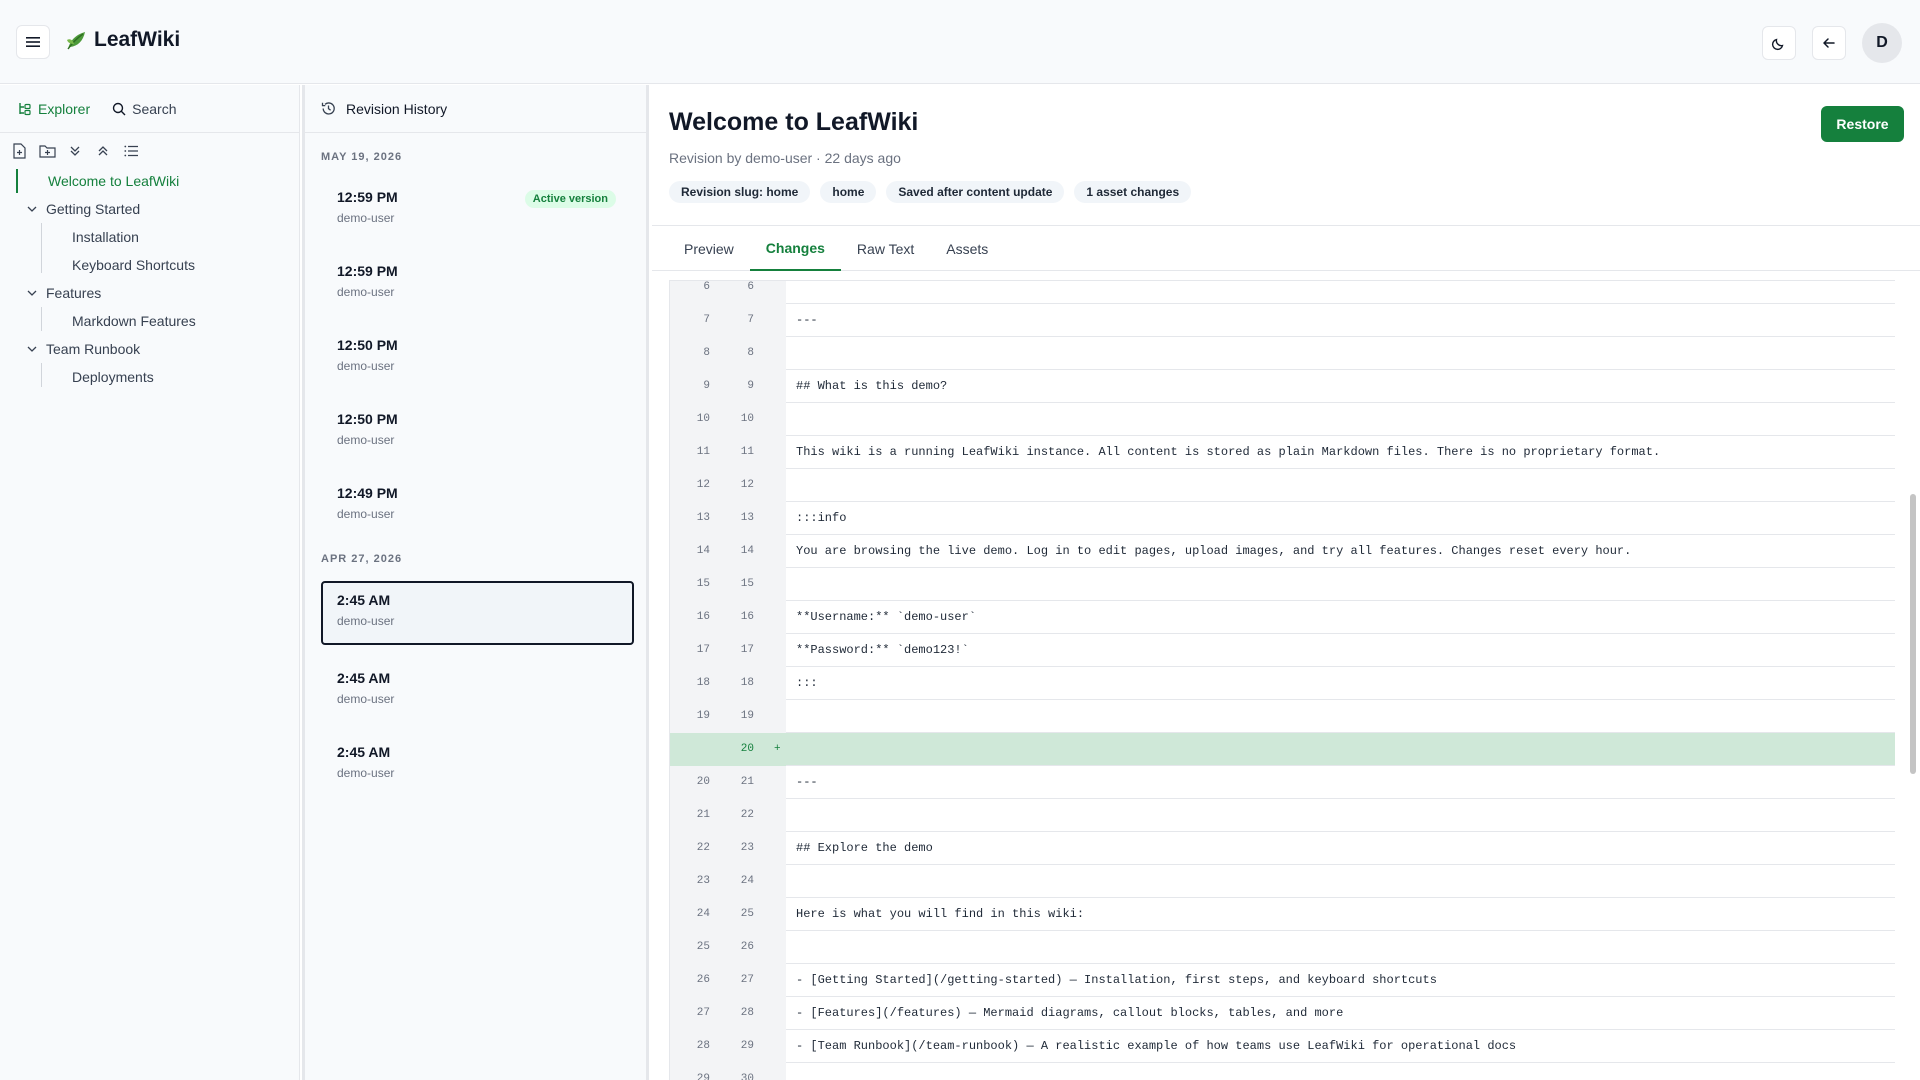  Describe the element at coordinates (747, 914) in the screenshot. I see `new-line-number: 25` at that location.